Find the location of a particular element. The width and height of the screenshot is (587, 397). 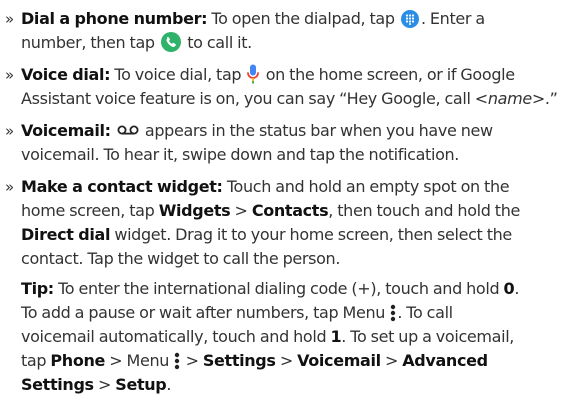

item-bold: Widgets is located at coordinates (194, 210).